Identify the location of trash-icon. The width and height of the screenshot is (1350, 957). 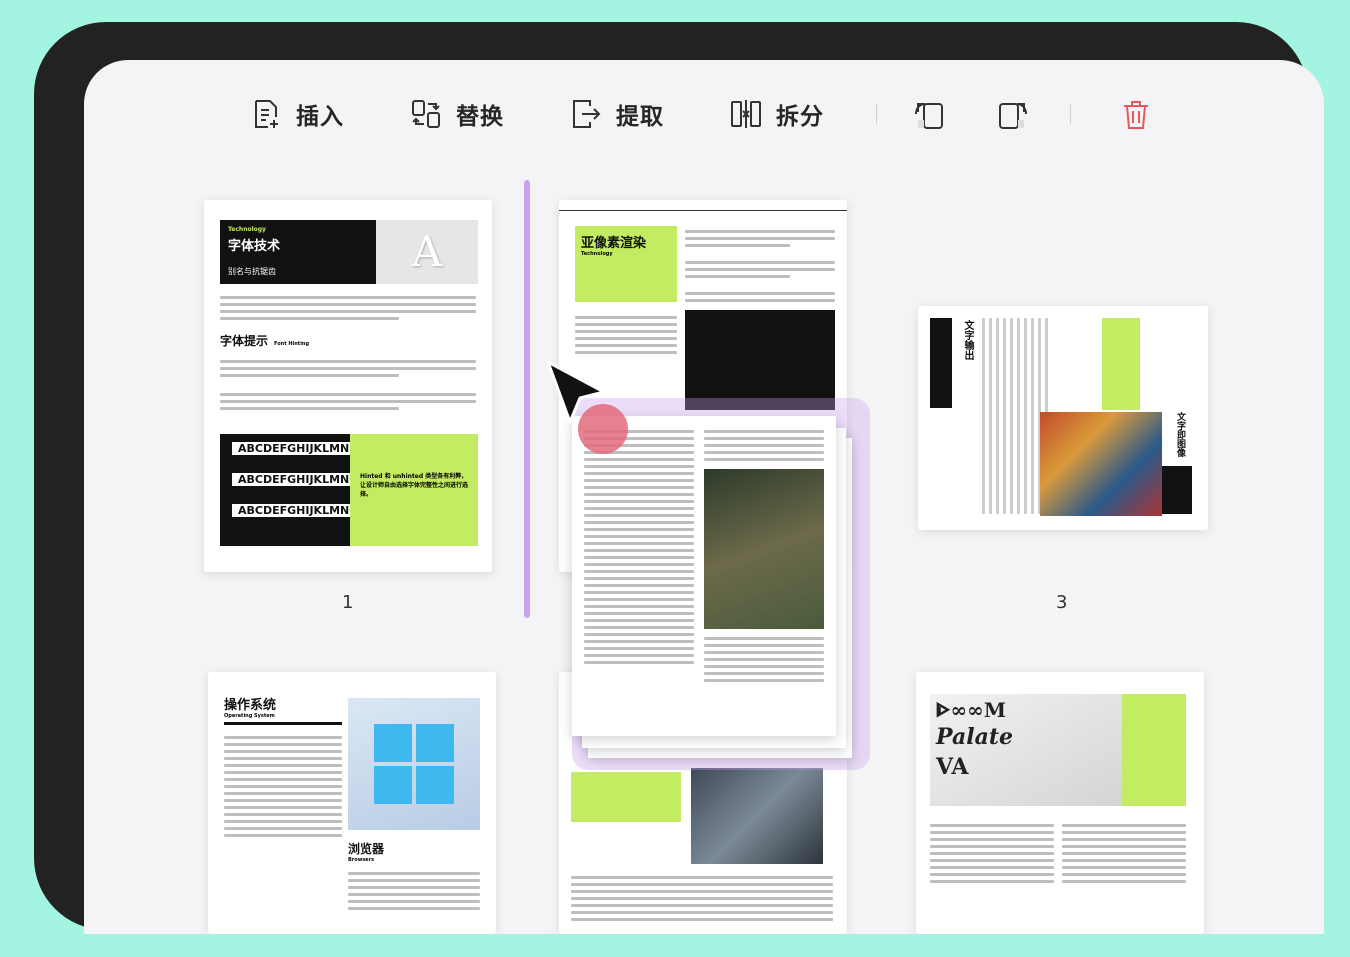
(1136, 115).